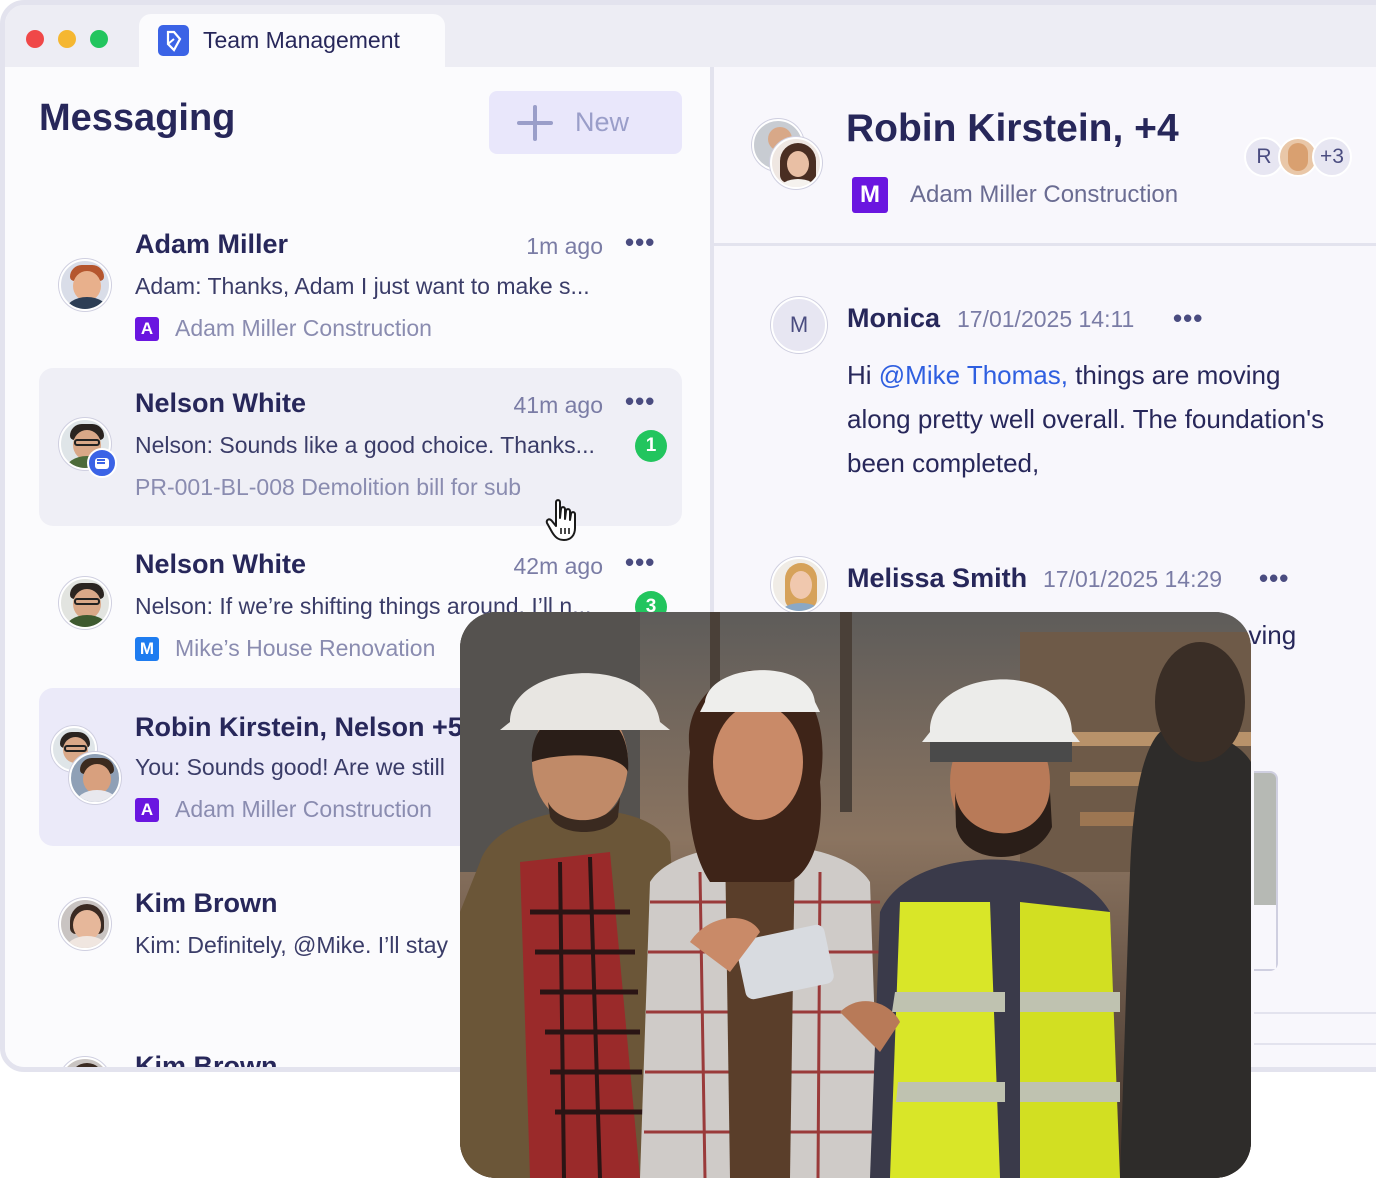 The image size is (1376, 1178). I want to click on conversation-preview: You: Sounds good! Are we still, so click(290, 767).